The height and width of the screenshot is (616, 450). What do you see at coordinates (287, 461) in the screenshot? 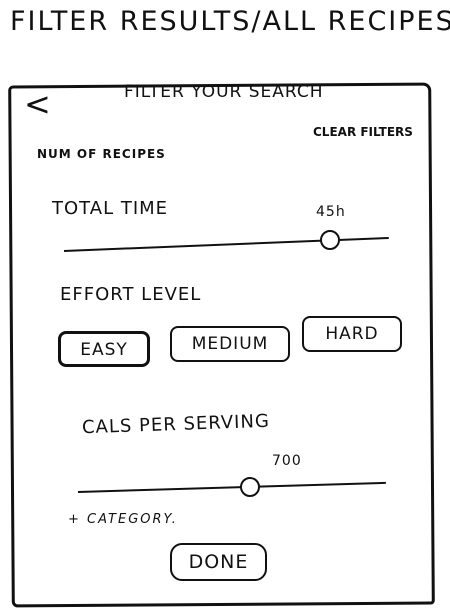
I see `cals-per-serving-value: 700` at bounding box center [287, 461].